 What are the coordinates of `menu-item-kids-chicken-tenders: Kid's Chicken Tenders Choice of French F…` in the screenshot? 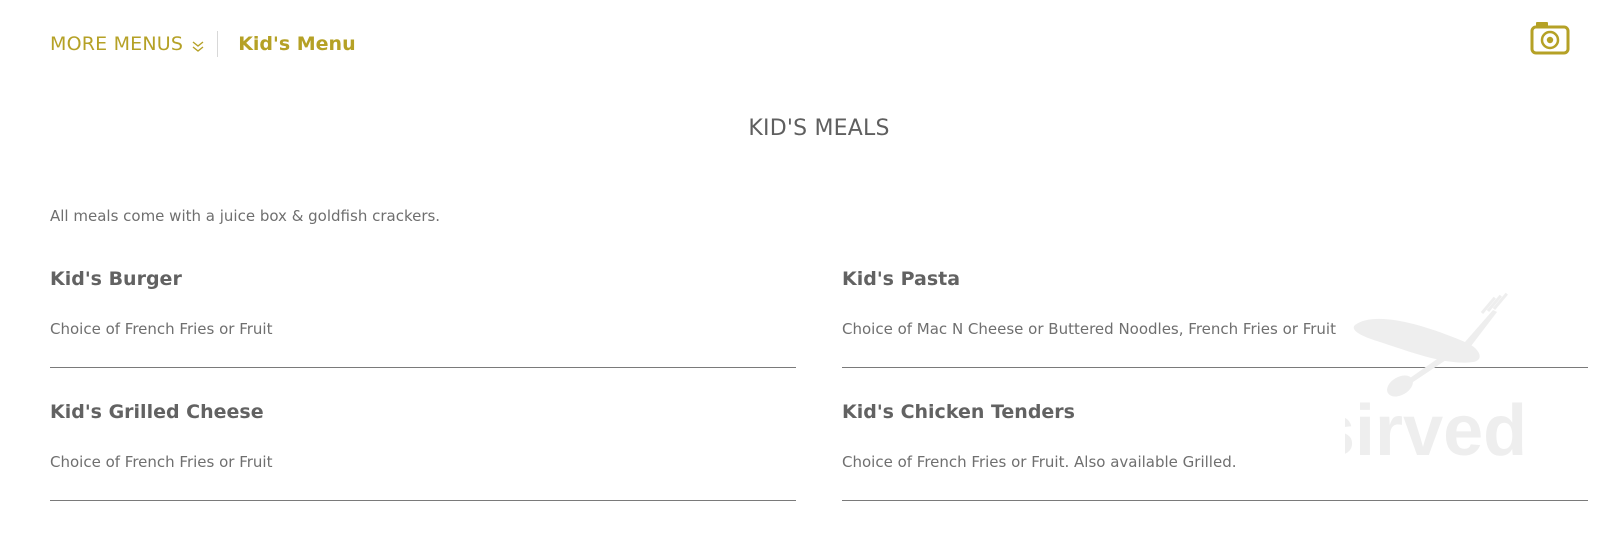 It's located at (1215, 451).